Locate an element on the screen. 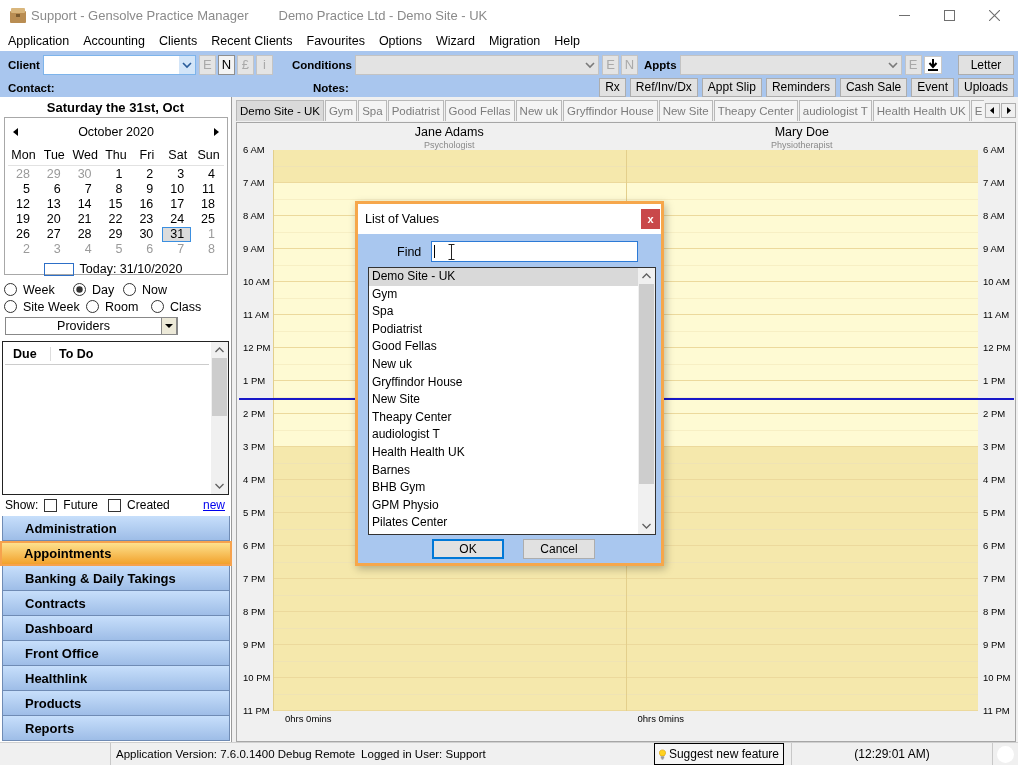 The height and width of the screenshot is (765, 1018). weekday-label: Wed is located at coordinates (85, 155).